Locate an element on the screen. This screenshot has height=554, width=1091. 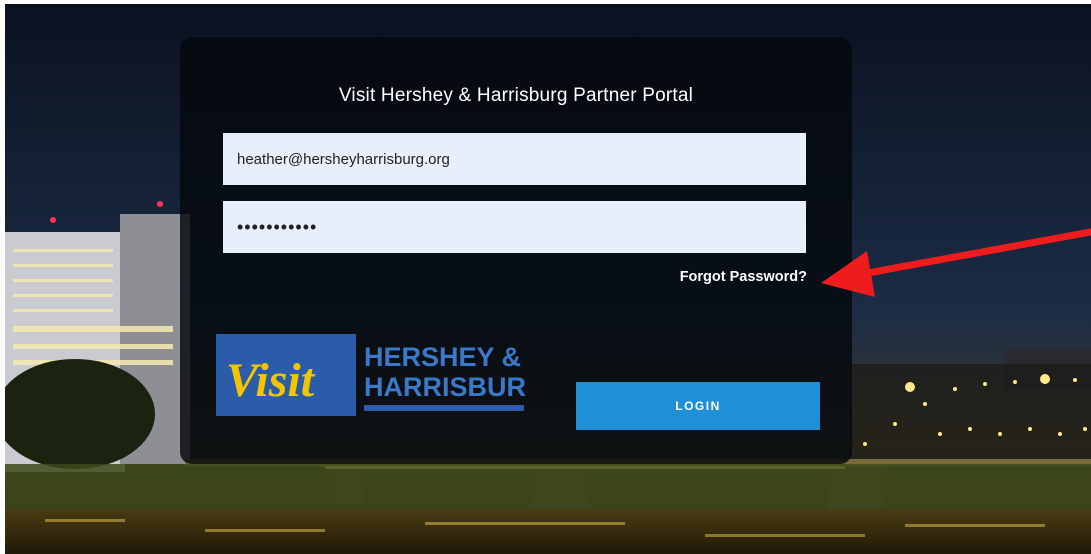
password-field is located at coordinates (514, 227).